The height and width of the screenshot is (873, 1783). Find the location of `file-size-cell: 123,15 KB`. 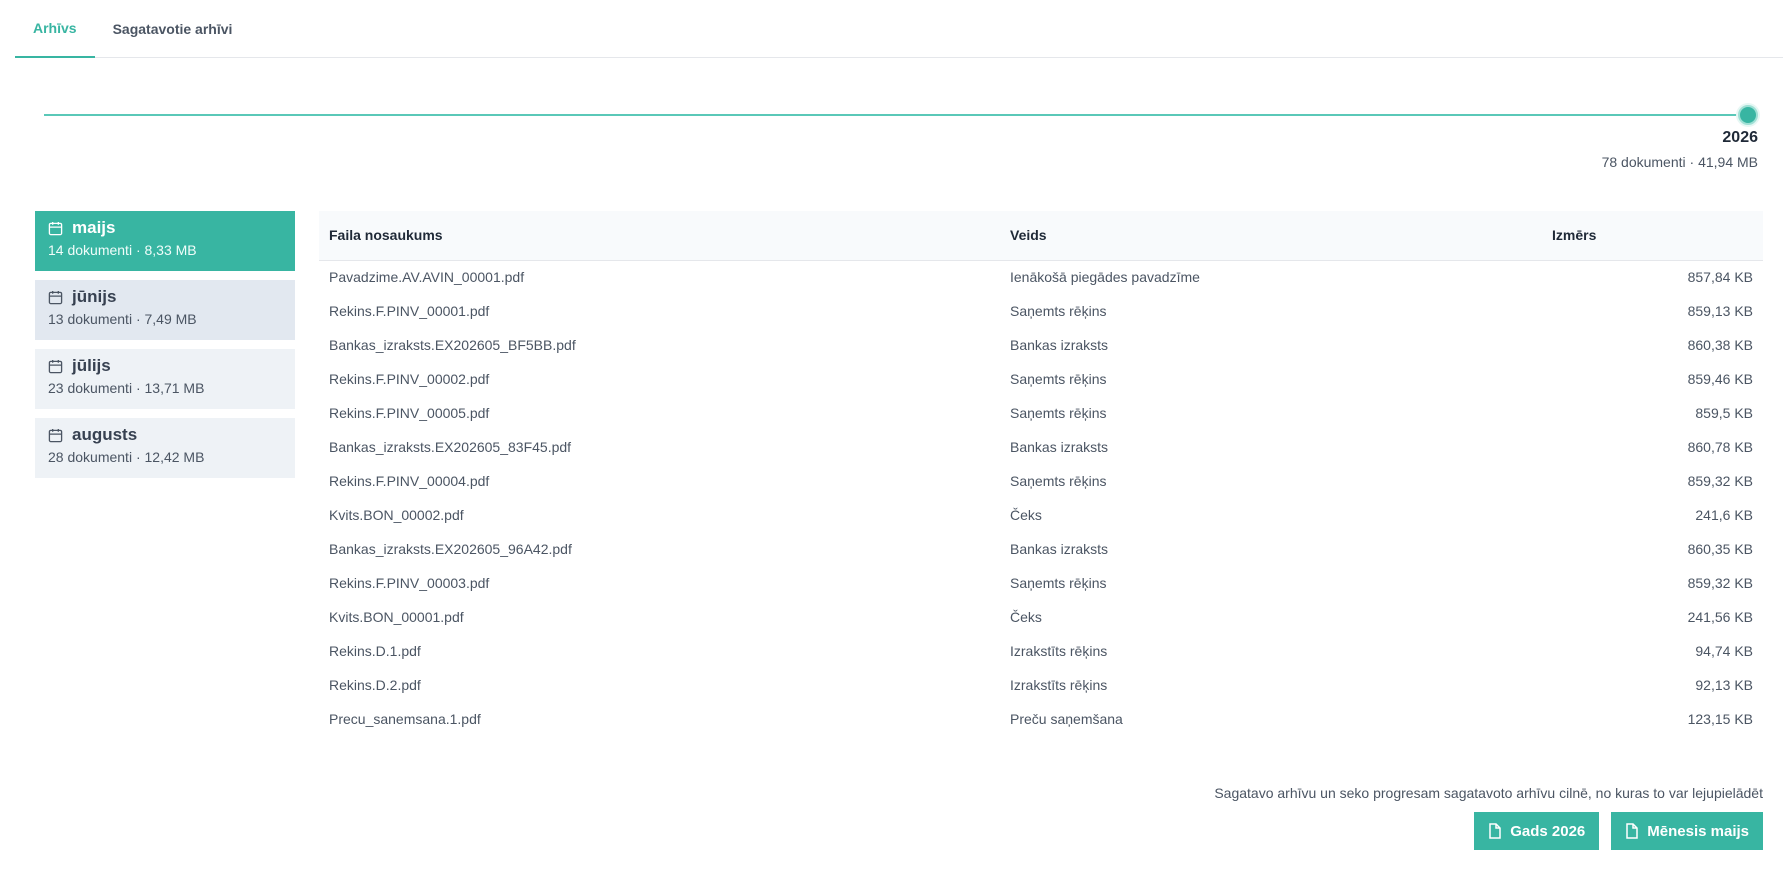

file-size-cell: 123,15 KB is located at coordinates (1720, 719).